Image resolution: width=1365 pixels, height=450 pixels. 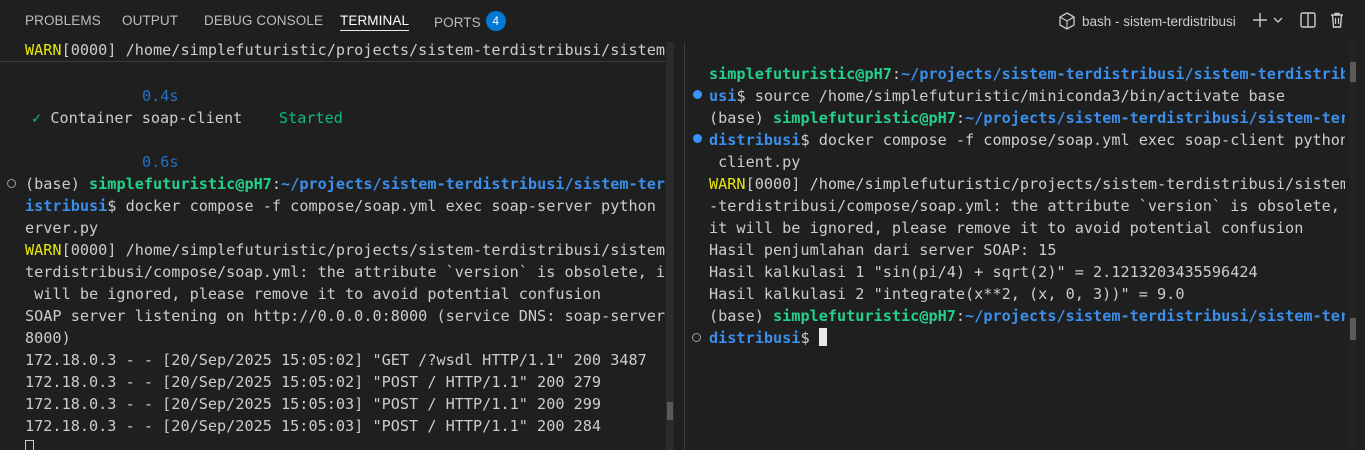 What do you see at coordinates (1353, 72) in the screenshot?
I see `right-scrollbar-thumb` at bounding box center [1353, 72].